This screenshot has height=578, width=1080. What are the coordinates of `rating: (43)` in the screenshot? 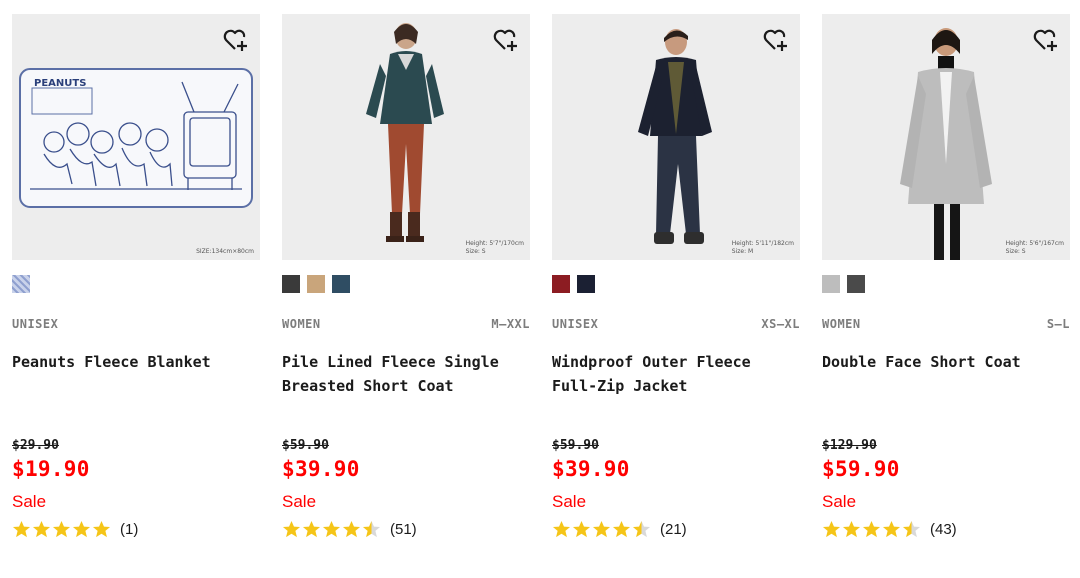 It's located at (889, 529).